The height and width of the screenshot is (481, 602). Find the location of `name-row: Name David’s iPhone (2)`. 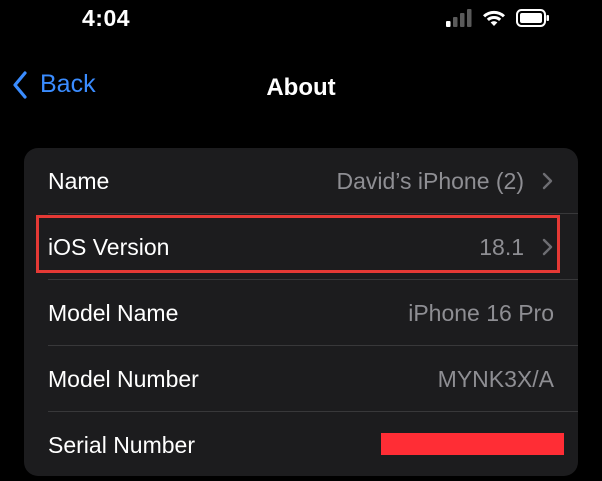

name-row: Name David’s iPhone (2) is located at coordinates (301, 181).